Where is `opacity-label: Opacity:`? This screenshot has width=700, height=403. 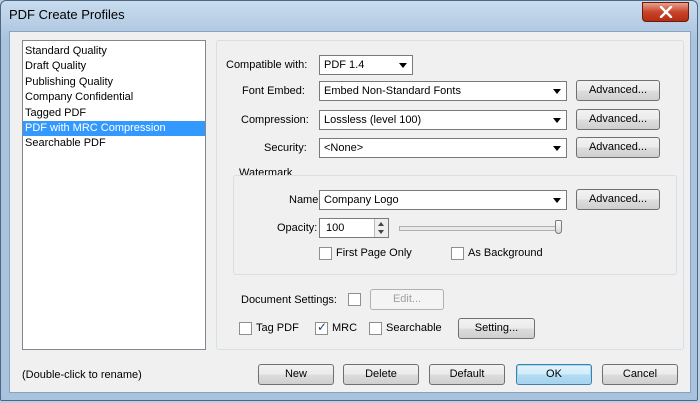
opacity-label: Opacity: is located at coordinates (297, 228).